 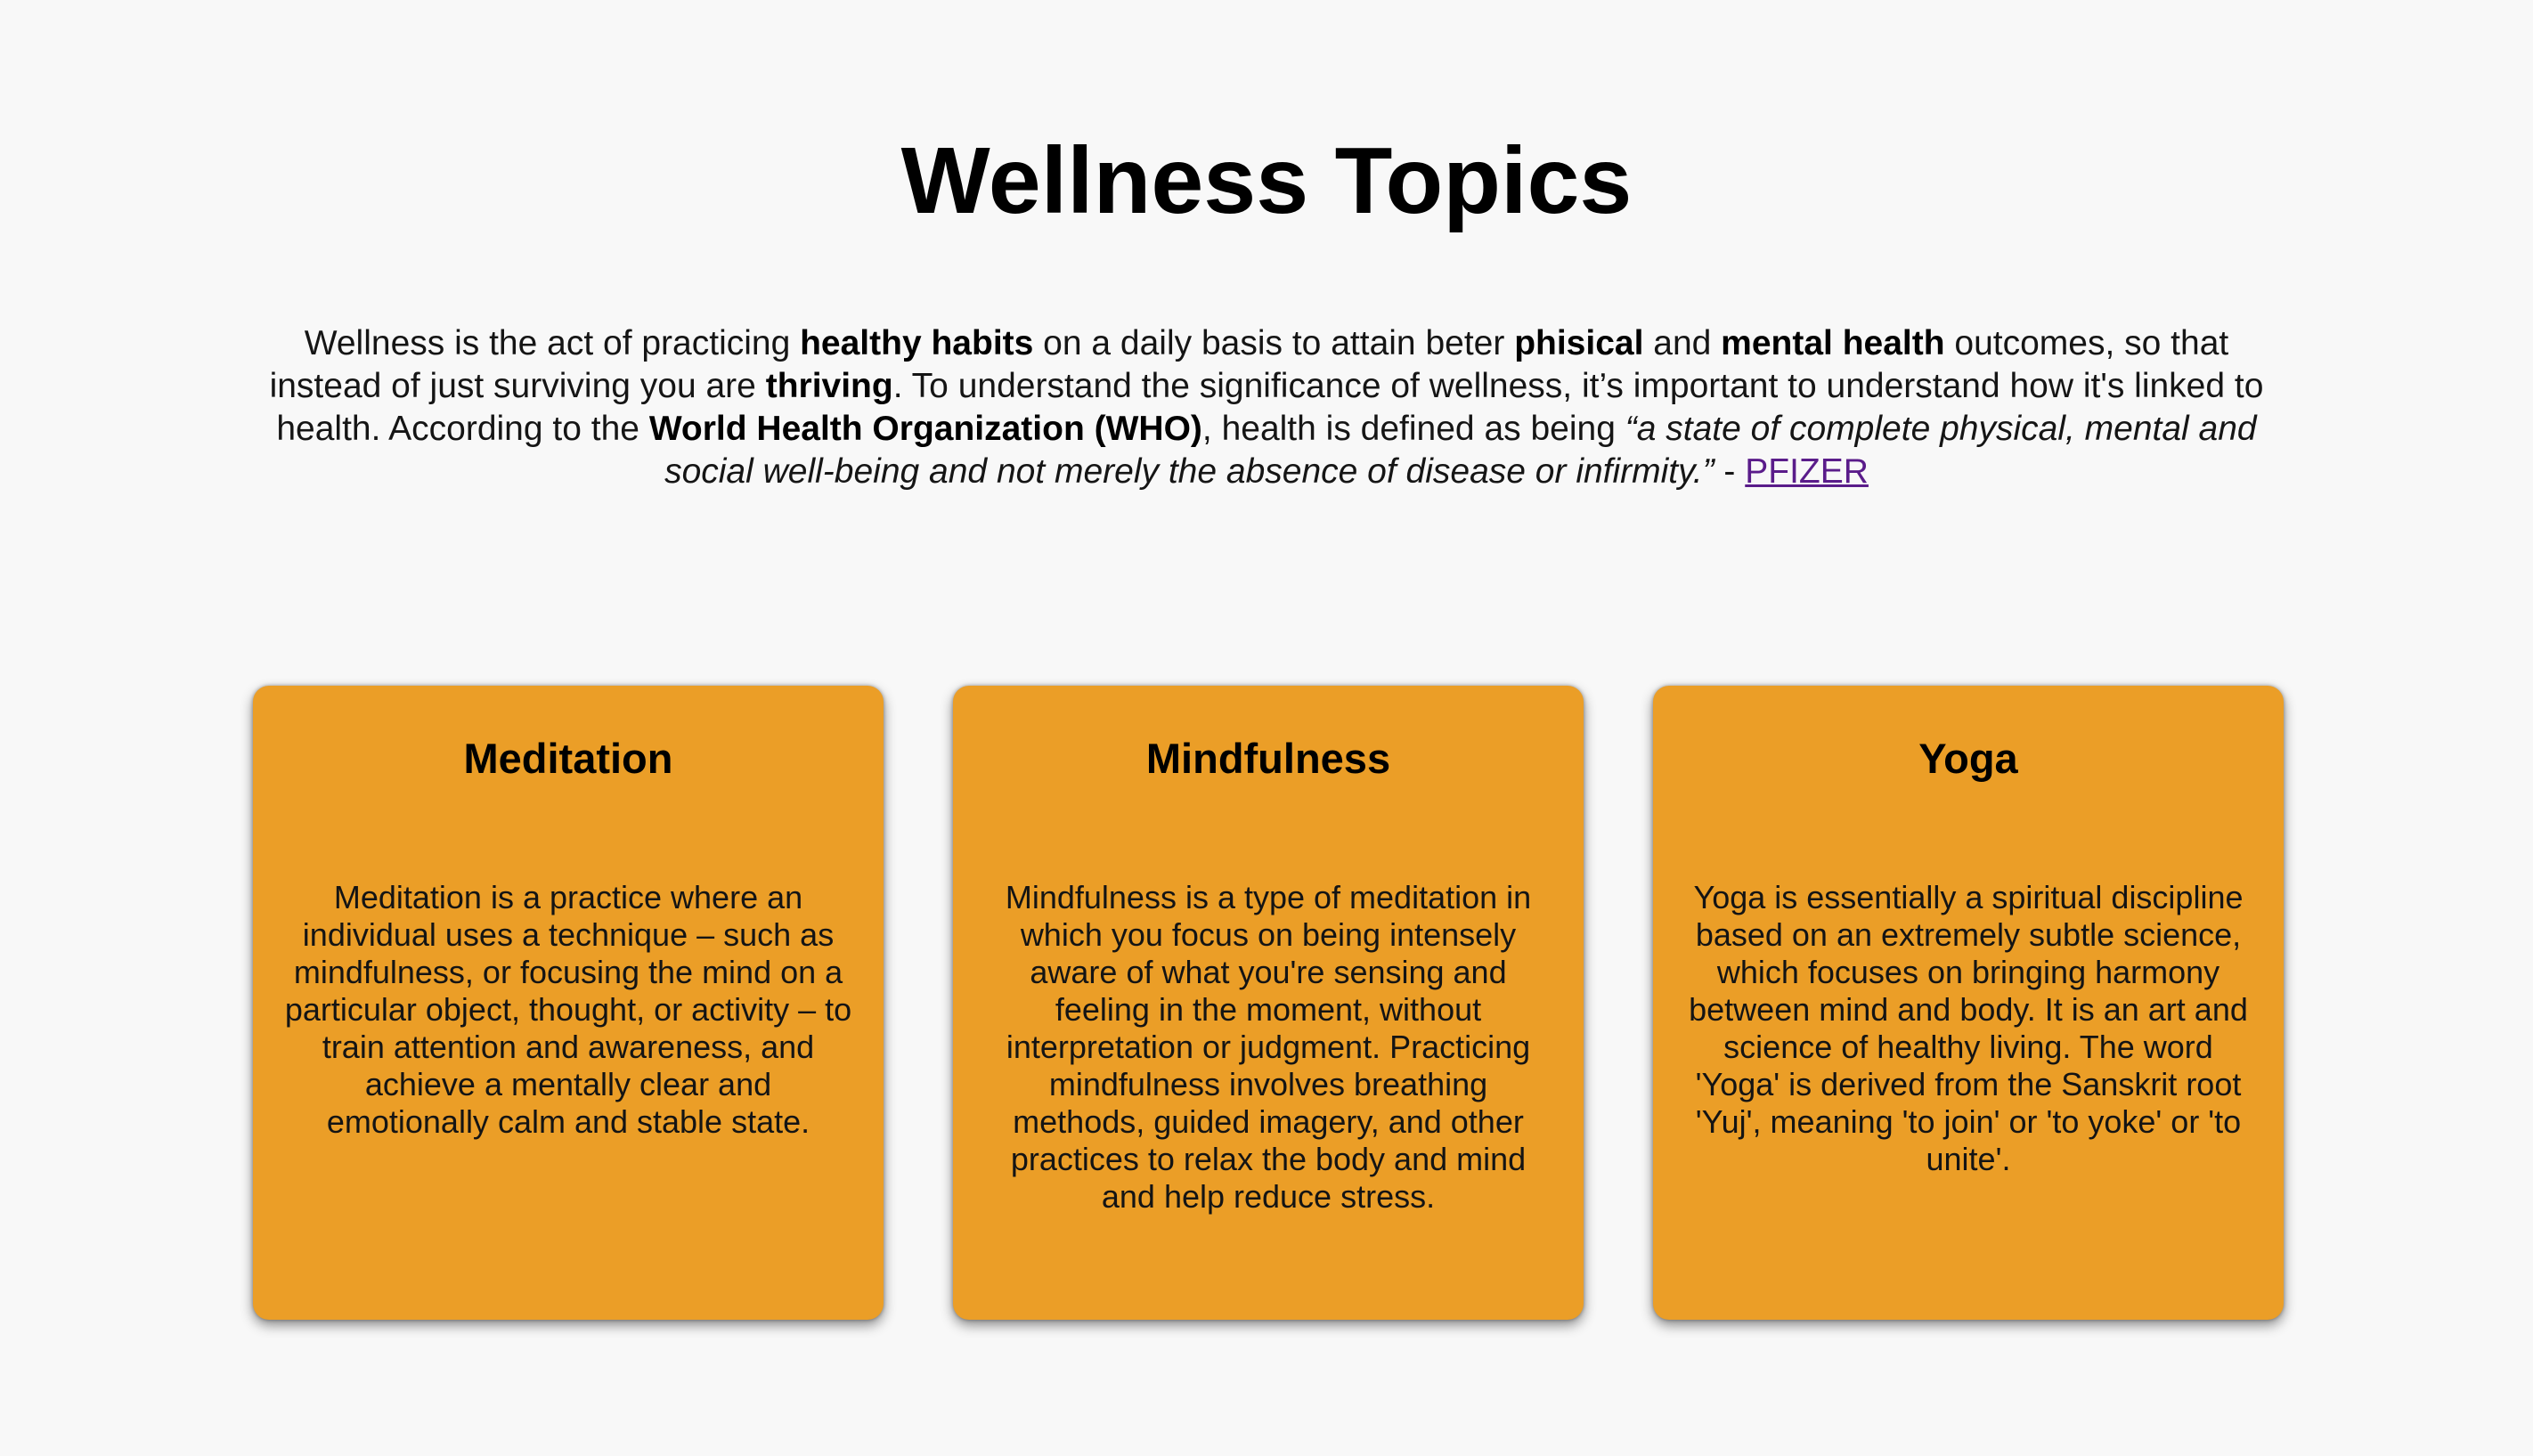 I want to click on intro-bold-mental-health: mental health, so click(x=1833, y=343).